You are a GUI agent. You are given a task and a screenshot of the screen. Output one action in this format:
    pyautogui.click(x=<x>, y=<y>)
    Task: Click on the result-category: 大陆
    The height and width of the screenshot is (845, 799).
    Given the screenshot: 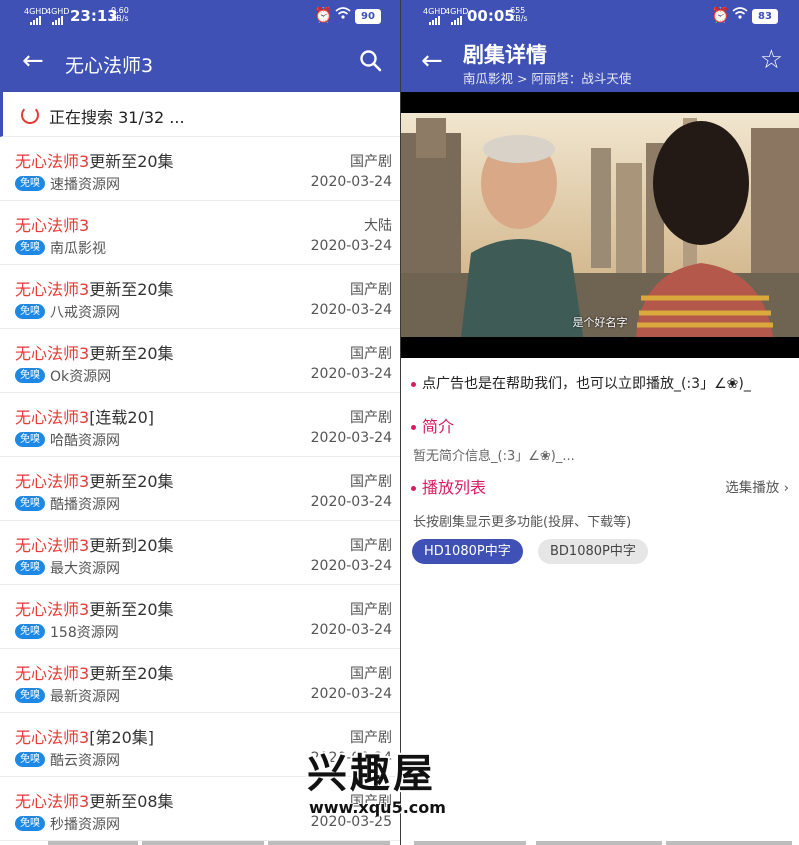 What is the action you would take?
    pyautogui.click(x=378, y=226)
    